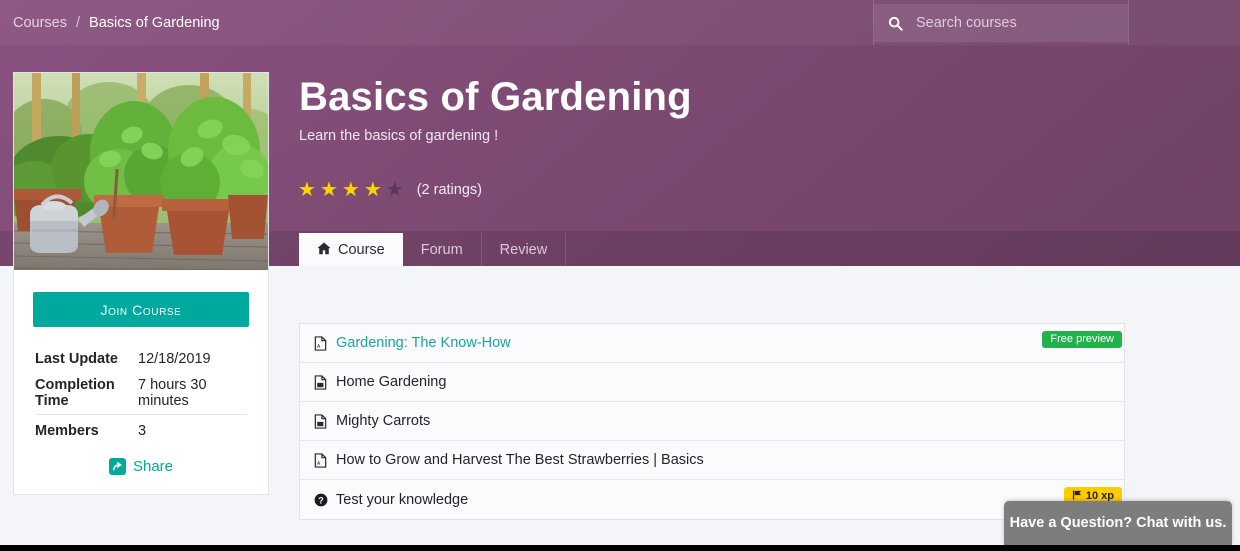 The image size is (1240, 551). What do you see at coordinates (192, 429) in the screenshot?
I see `meta-value: 3` at bounding box center [192, 429].